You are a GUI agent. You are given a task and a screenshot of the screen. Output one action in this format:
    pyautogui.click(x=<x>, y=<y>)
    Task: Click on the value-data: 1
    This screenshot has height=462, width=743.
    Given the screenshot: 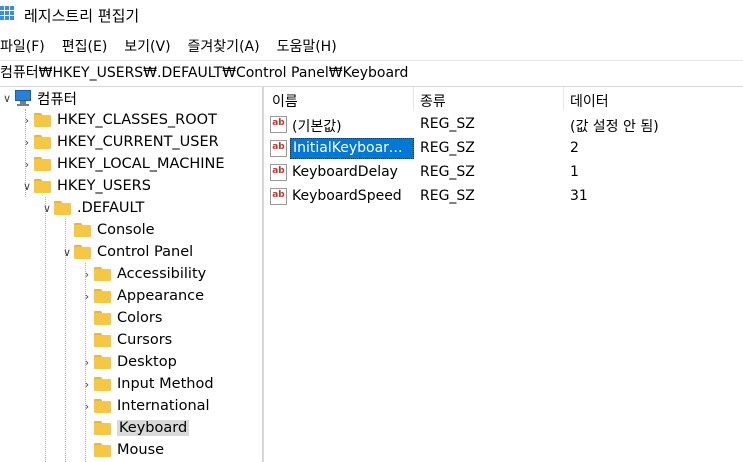 What is the action you would take?
    pyautogui.click(x=574, y=172)
    